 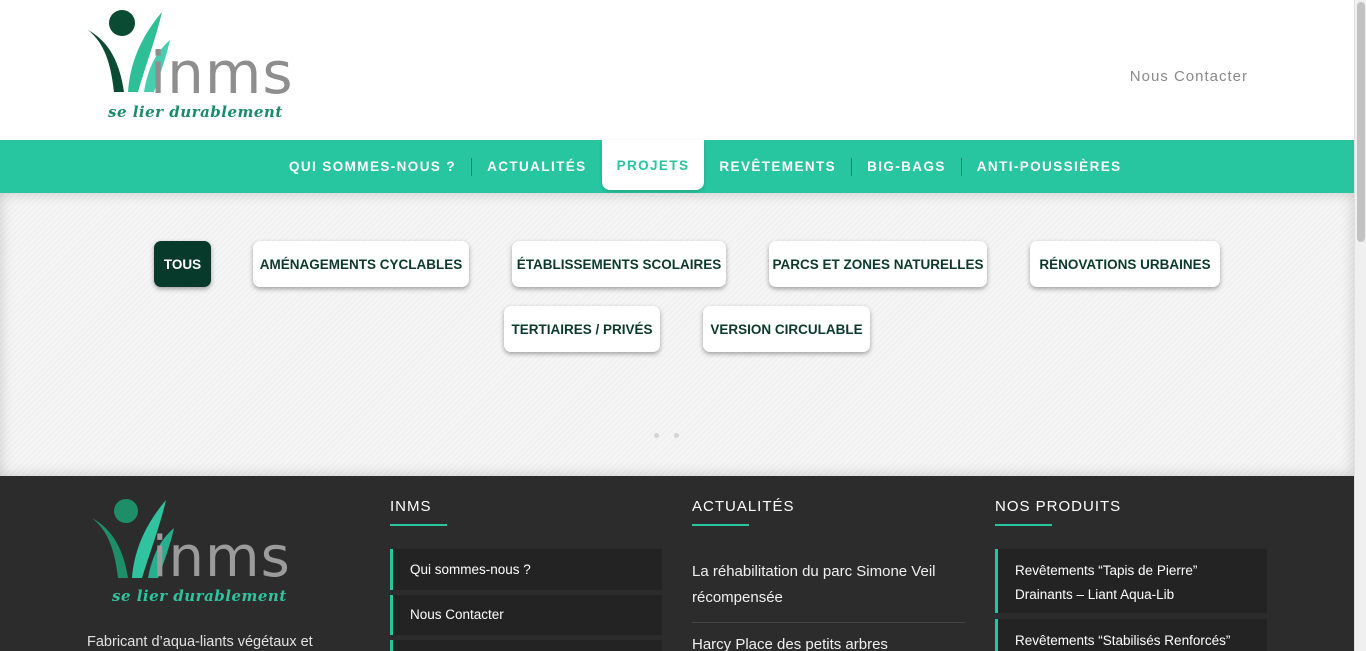 What do you see at coordinates (1131, 635) in the screenshot?
I see `footer-product-item: Revêtements “Stabilisés Renforcés”` at bounding box center [1131, 635].